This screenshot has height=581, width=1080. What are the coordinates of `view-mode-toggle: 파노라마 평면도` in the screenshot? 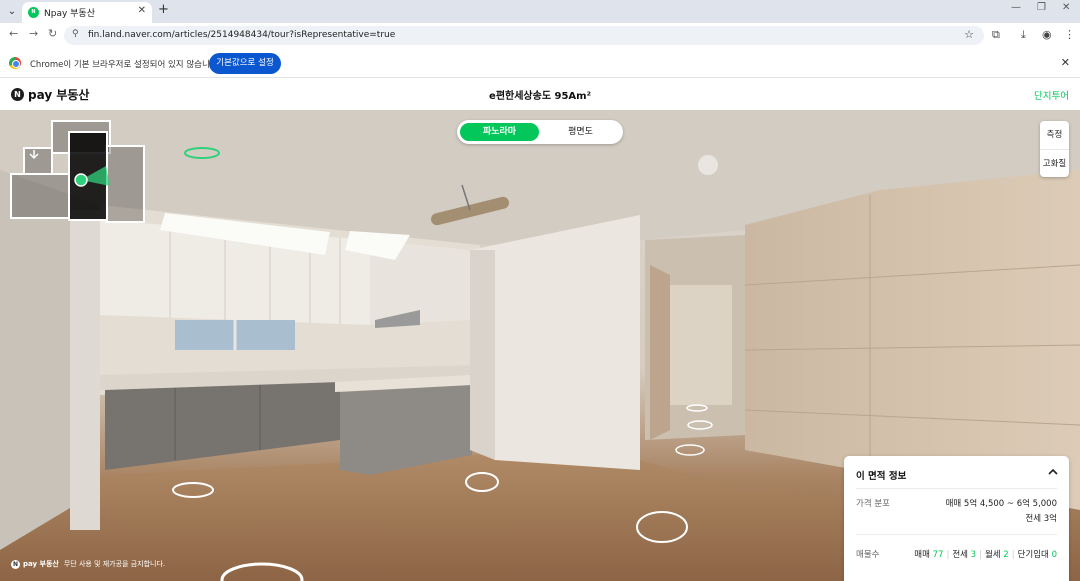 It's located at (540, 132).